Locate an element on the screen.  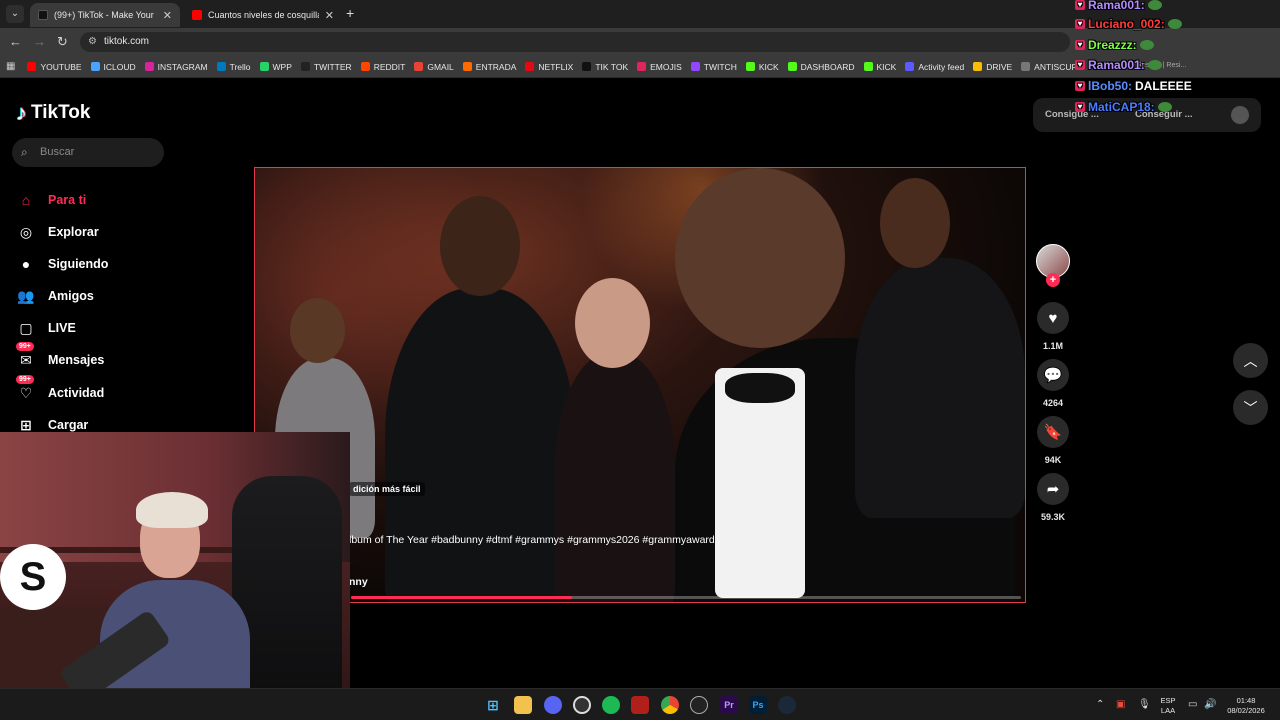
app-icon is located at coordinates (699, 705).